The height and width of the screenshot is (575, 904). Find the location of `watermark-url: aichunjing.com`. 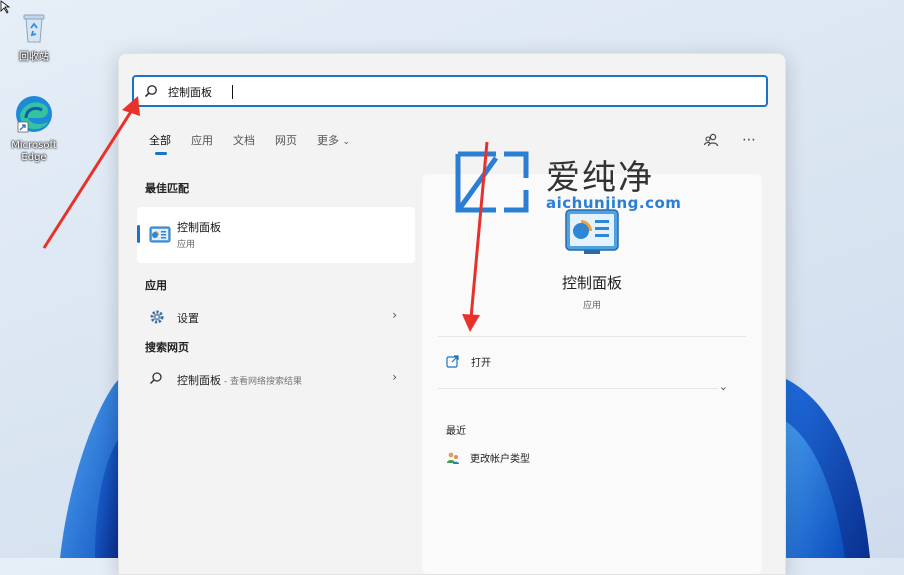

watermark-url: aichunjing.com is located at coordinates (614, 203).